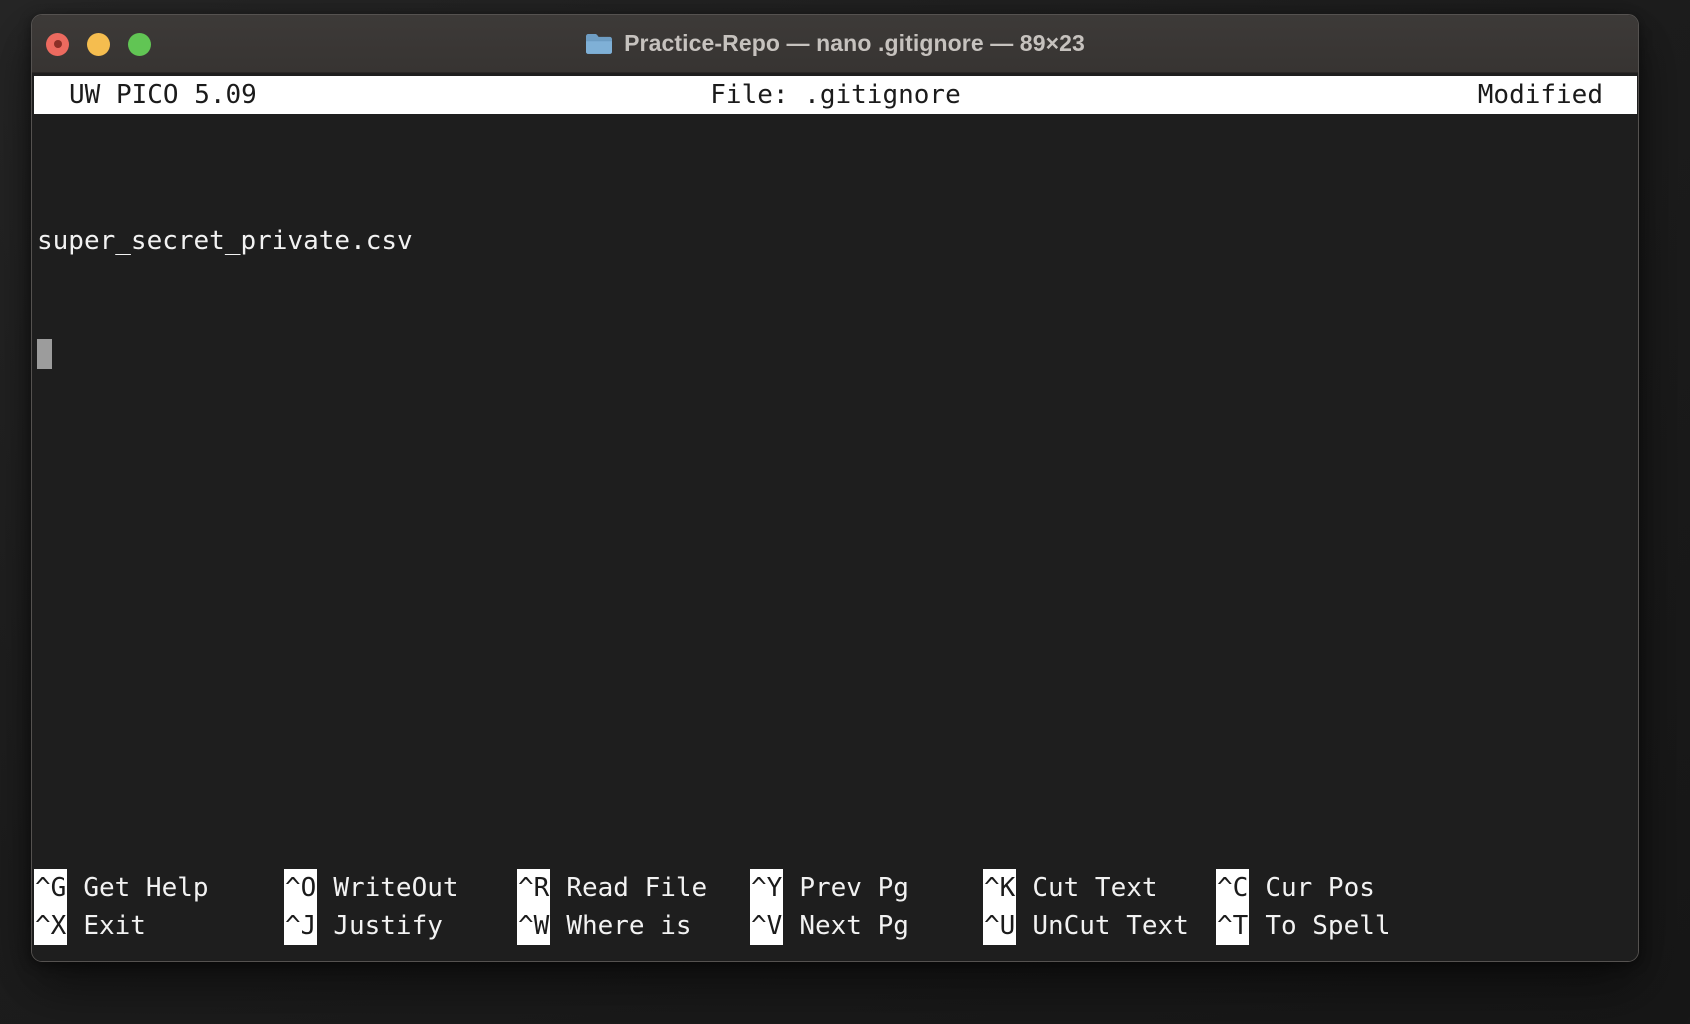 The width and height of the screenshot is (1690, 1024). Describe the element at coordinates (767, 888) in the screenshot. I see `shortcut-key: ^Y` at that location.